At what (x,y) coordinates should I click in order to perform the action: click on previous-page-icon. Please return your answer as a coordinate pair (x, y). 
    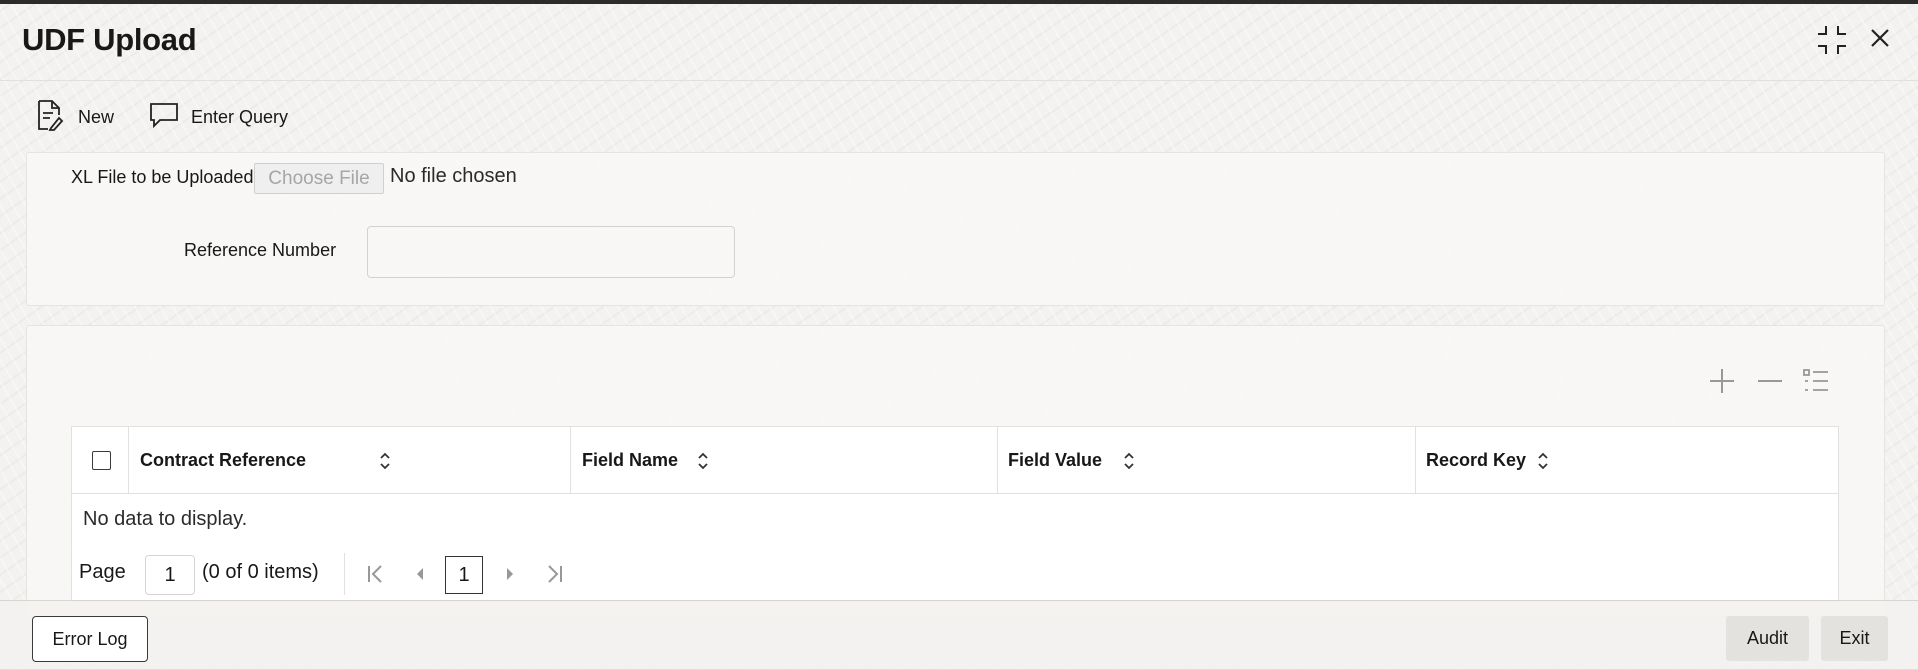
    Looking at the image, I should click on (420, 576).